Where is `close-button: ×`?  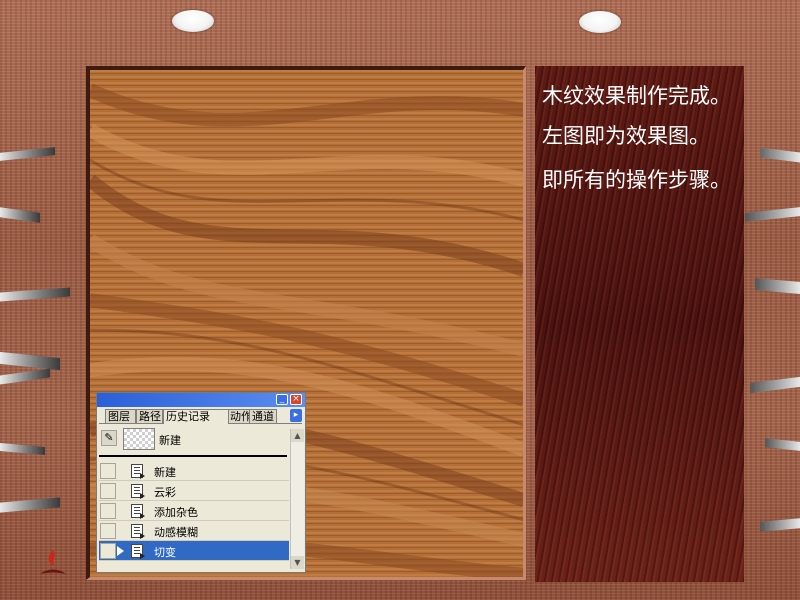 close-button: × is located at coordinates (296, 399).